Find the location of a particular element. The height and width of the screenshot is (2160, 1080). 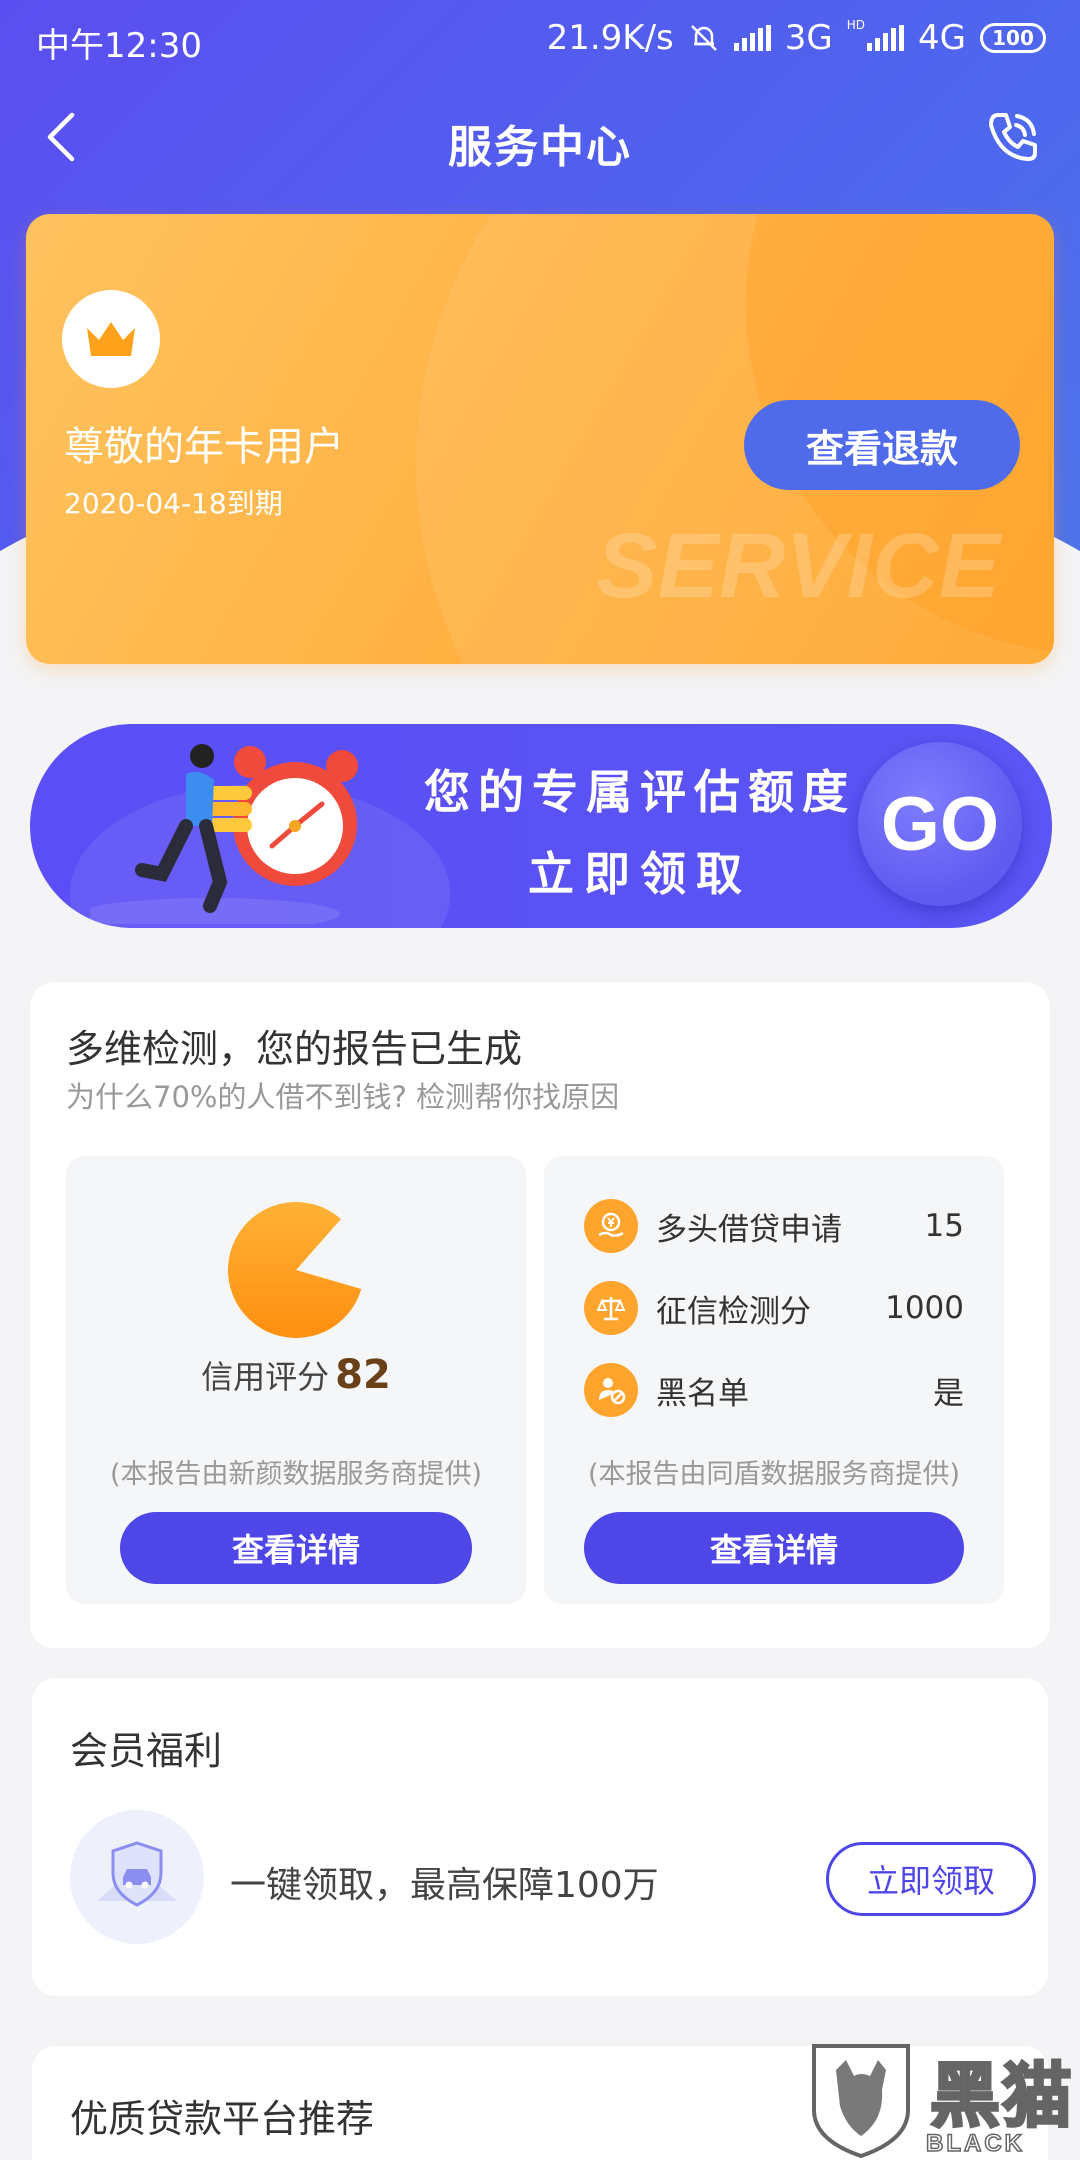

stat-label: 征信检测分 is located at coordinates (733, 1311).